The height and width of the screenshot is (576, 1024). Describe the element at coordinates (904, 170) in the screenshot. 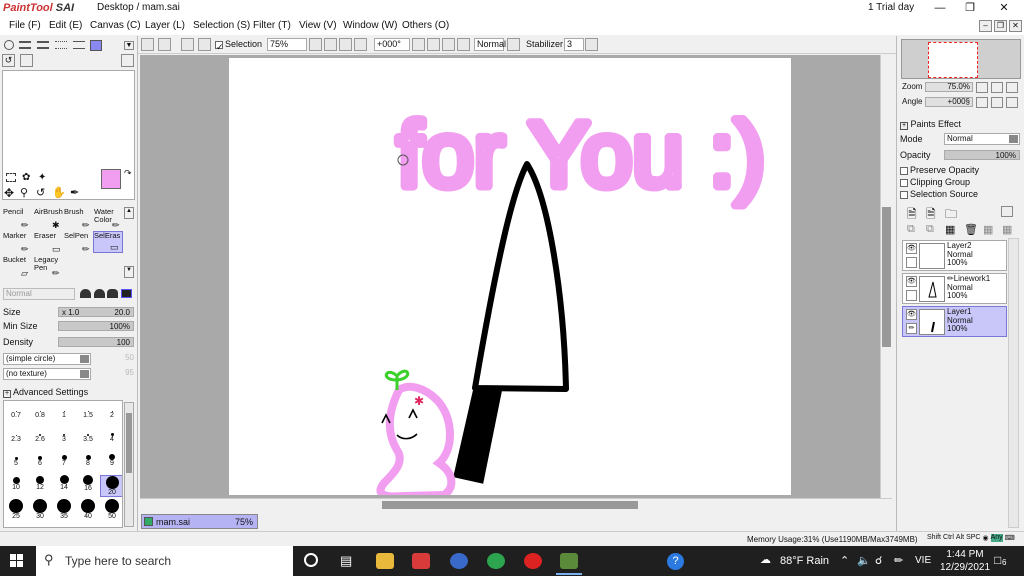

I see `preserve-opacity-checkbox` at that location.